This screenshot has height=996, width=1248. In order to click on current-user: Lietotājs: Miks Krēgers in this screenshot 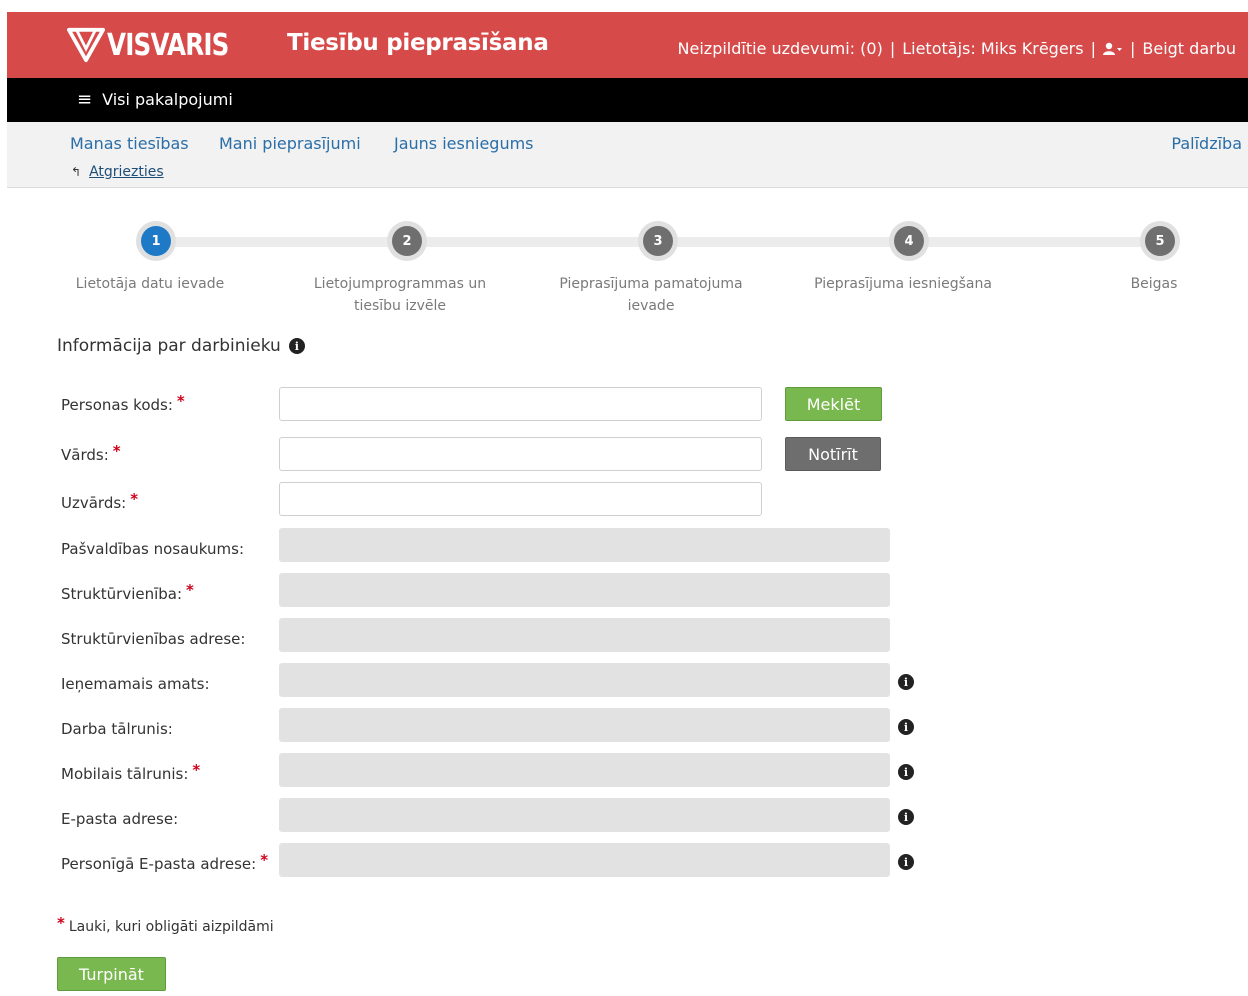, I will do `click(993, 48)`.